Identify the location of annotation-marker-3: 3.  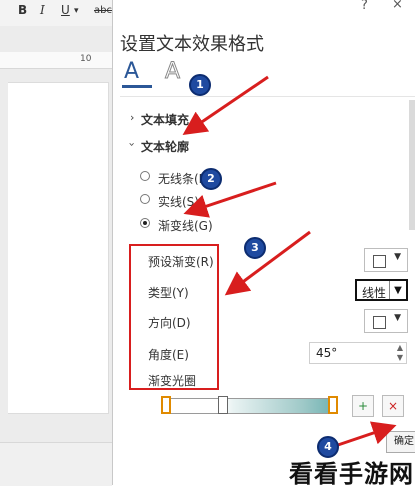
(255, 248).